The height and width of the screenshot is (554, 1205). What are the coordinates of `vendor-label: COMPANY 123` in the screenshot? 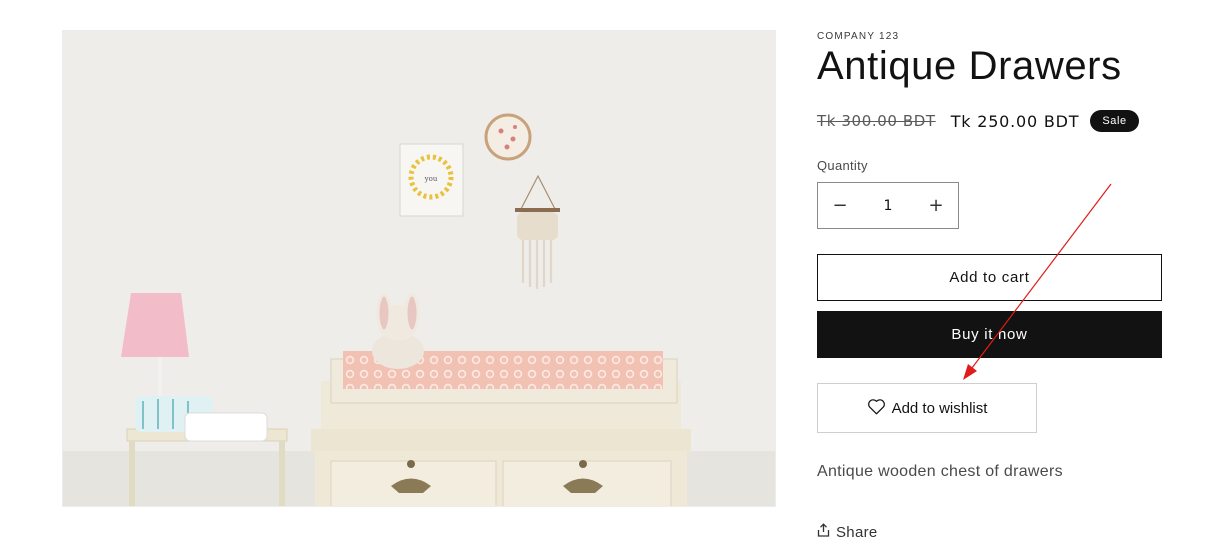 It's located at (858, 36).